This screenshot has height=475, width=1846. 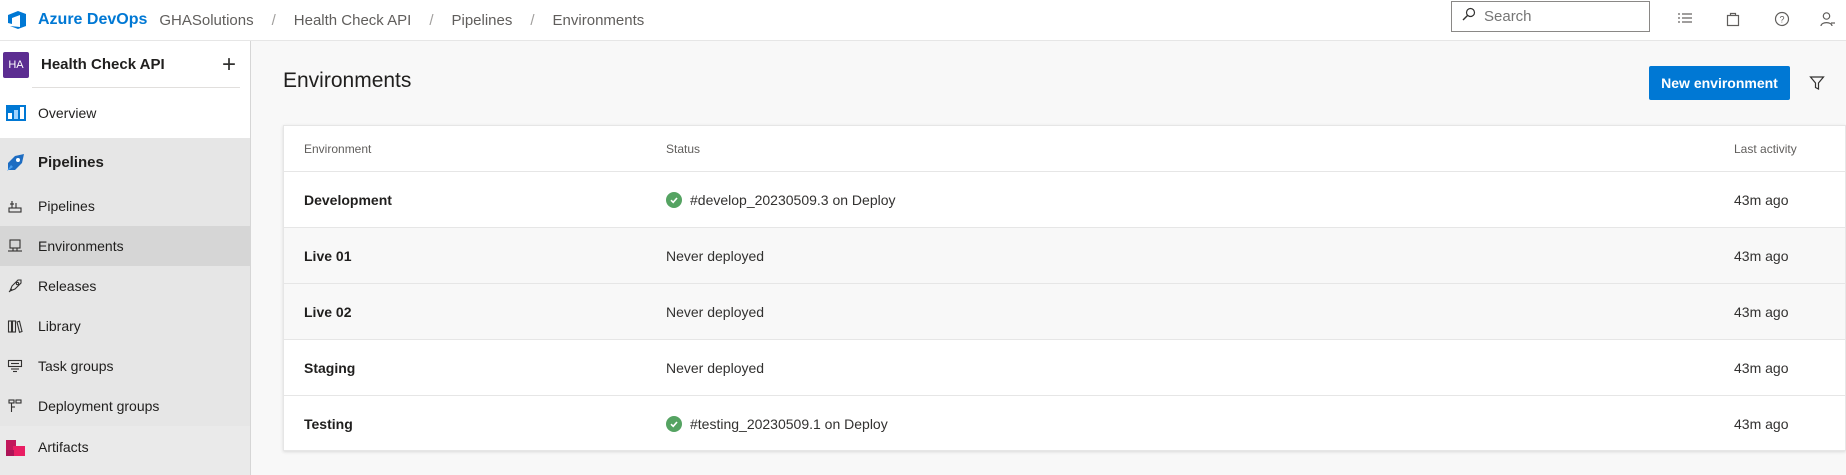 What do you see at coordinates (15, 246) in the screenshot?
I see `environments-icon` at bounding box center [15, 246].